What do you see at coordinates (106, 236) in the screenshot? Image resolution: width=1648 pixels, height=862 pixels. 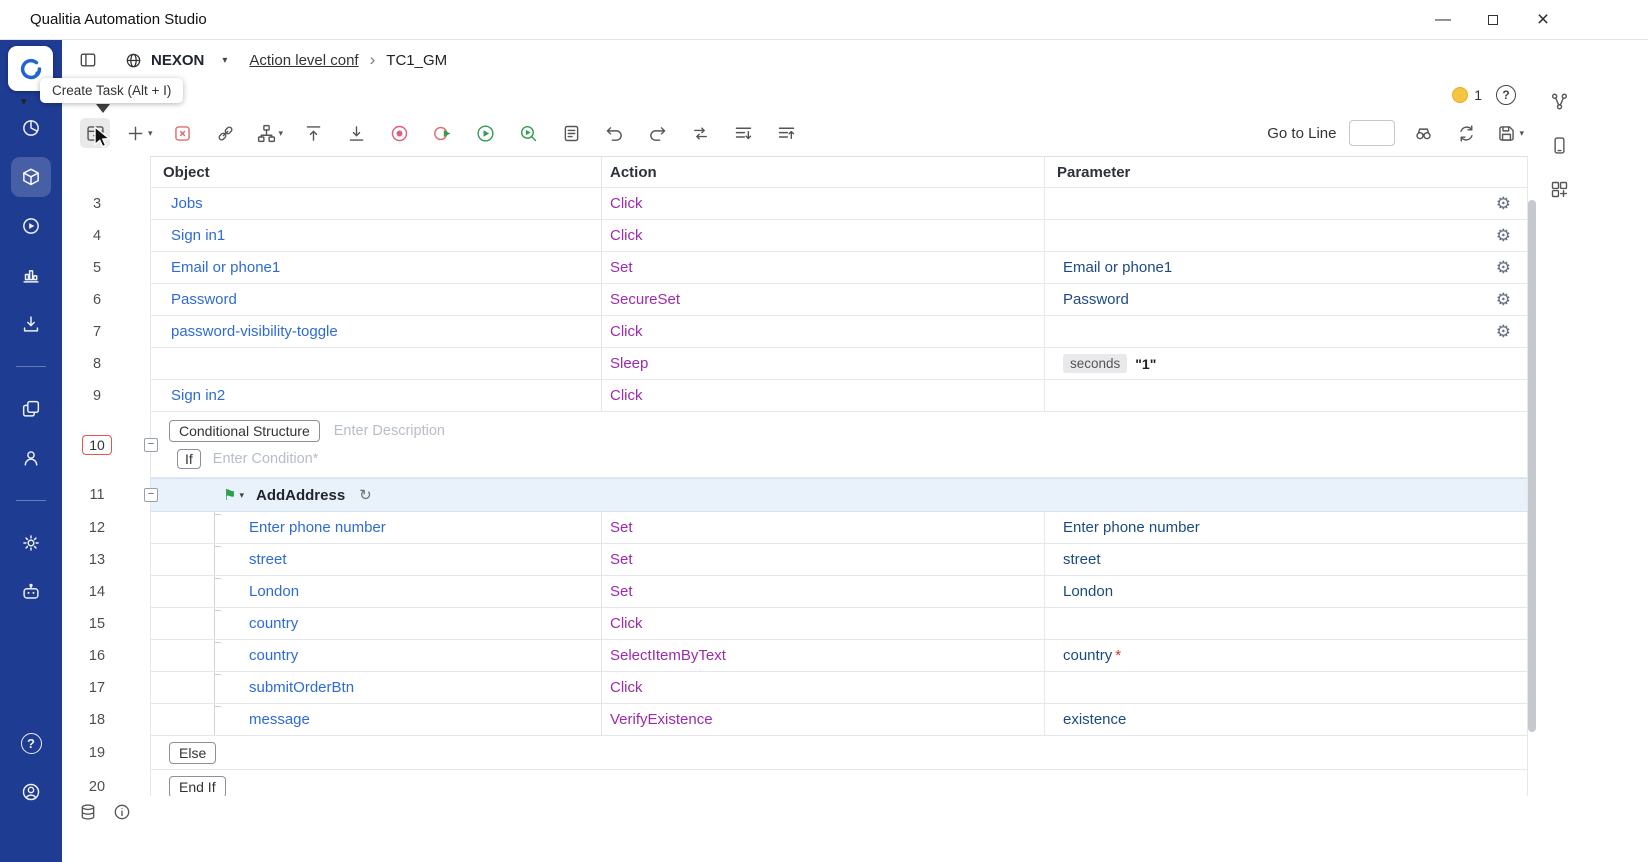 I see `row-number: 4` at bounding box center [106, 236].